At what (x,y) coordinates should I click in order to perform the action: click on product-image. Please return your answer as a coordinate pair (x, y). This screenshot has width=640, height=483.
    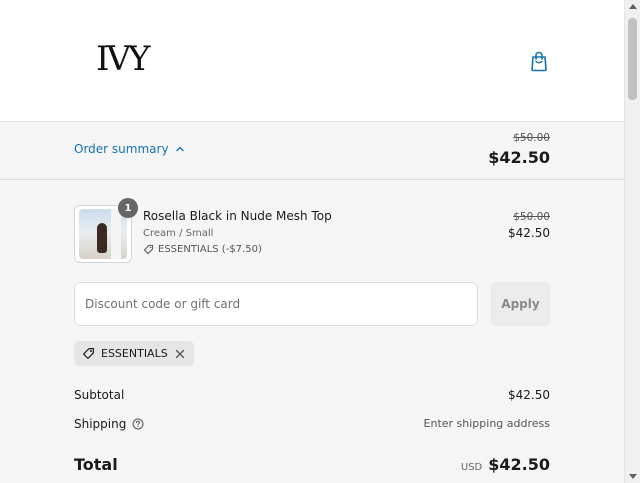
    Looking at the image, I should click on (103, 234).